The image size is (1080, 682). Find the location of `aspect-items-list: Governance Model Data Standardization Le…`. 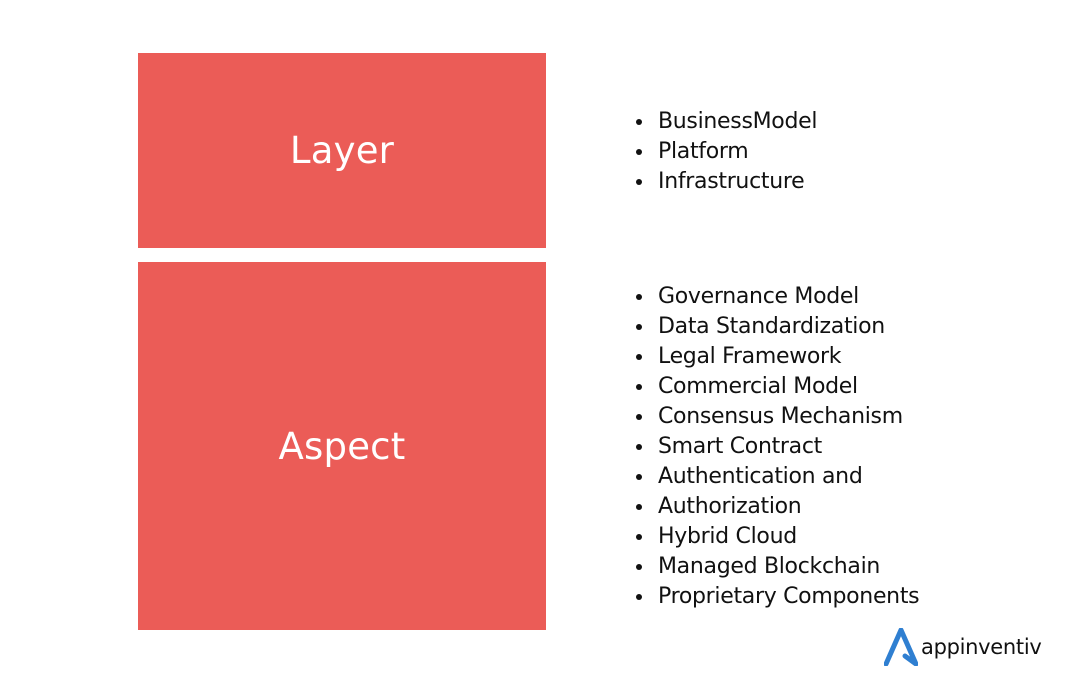

aspect-items-list: Governance Model Data Standardization Le… is located at coordinates (778, 447).